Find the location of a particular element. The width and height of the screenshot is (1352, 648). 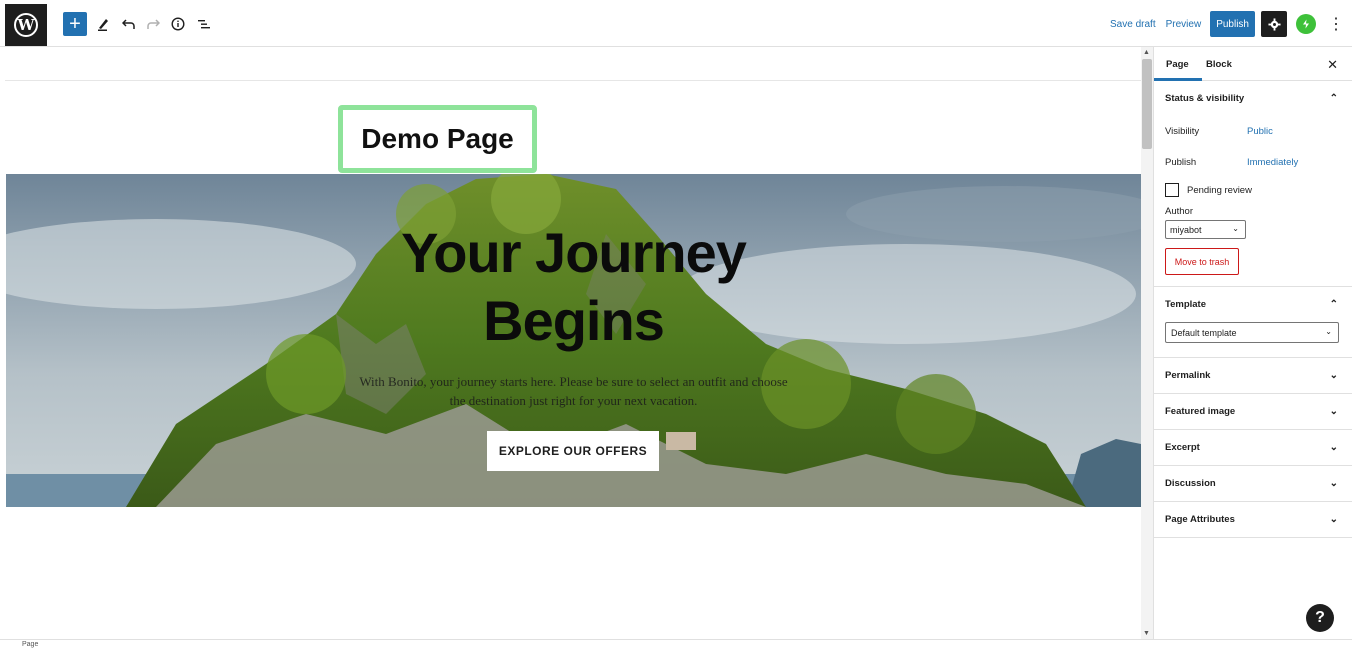

redo-icon is located at coordinates (153, 24).